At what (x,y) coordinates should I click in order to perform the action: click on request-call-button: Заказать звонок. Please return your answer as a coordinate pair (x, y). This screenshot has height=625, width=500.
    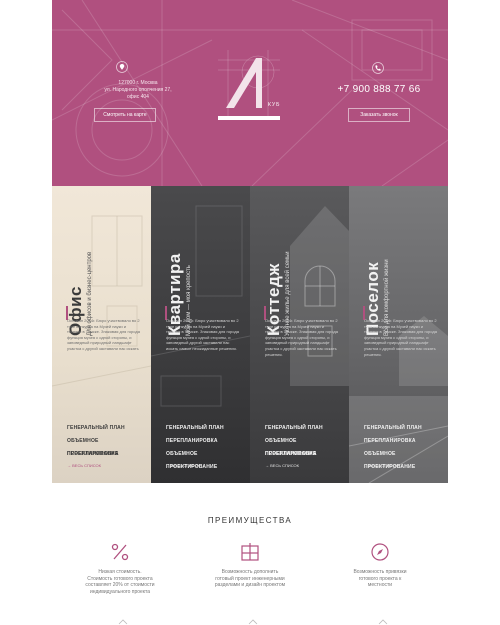
    Looking at the image, I should click on (379, 115).